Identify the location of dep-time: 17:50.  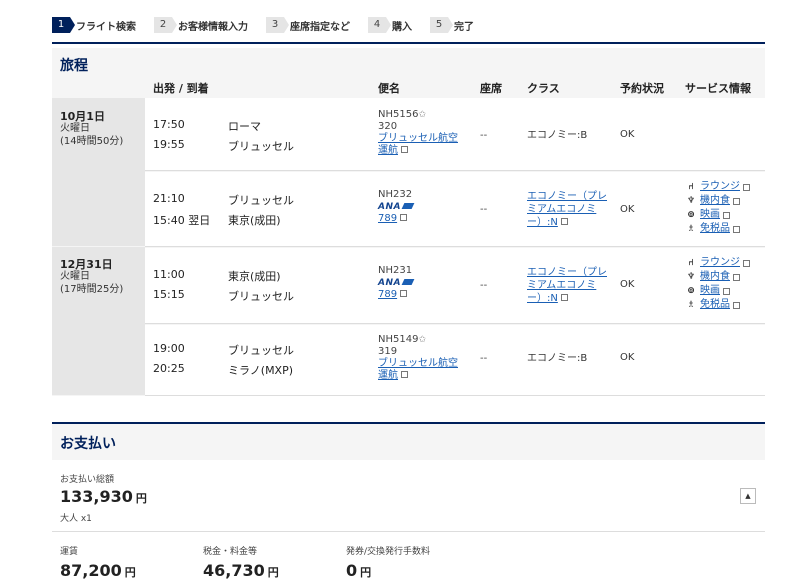
(169, 124).